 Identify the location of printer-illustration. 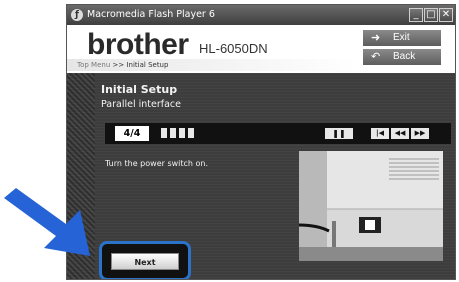
(371, 206).